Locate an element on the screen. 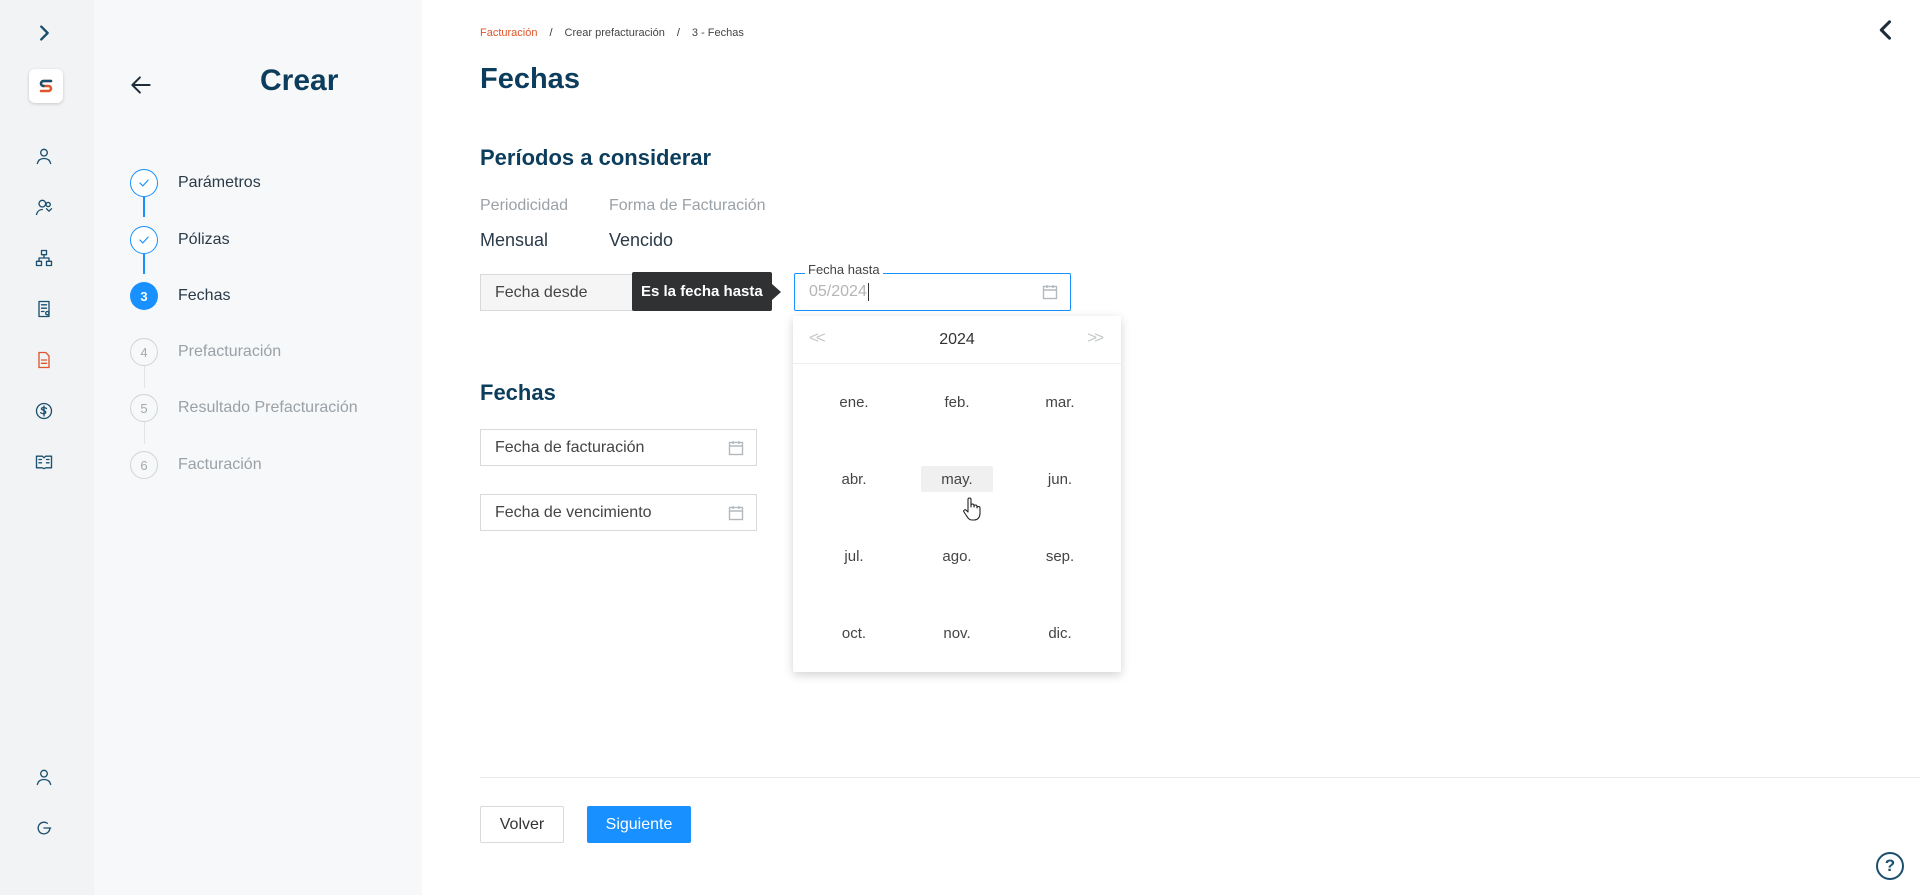 The image size is (1920, 895). icon-rail is located at coordinates (47, 447).